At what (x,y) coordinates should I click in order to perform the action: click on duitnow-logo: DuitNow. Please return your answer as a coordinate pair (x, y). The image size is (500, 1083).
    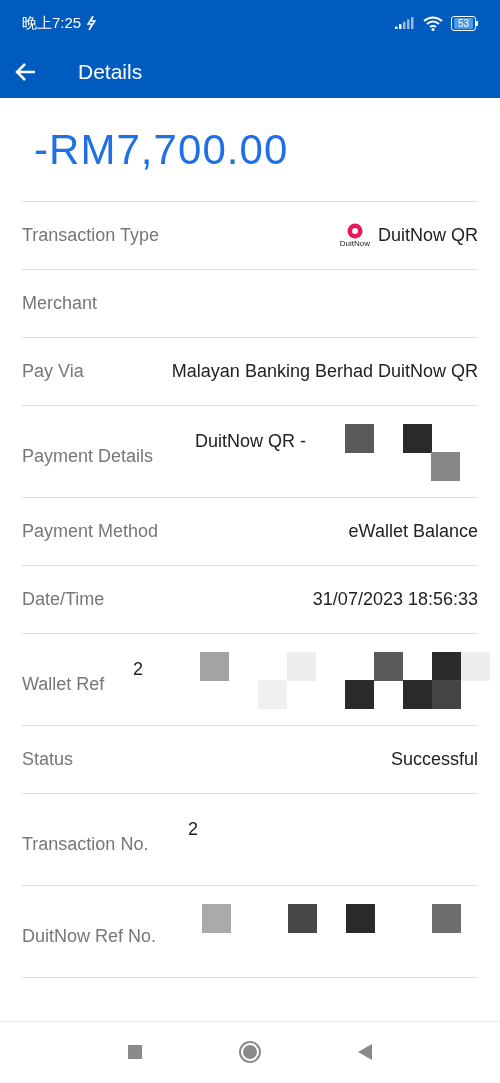
    Looking at the image, I should click on (354, 235).